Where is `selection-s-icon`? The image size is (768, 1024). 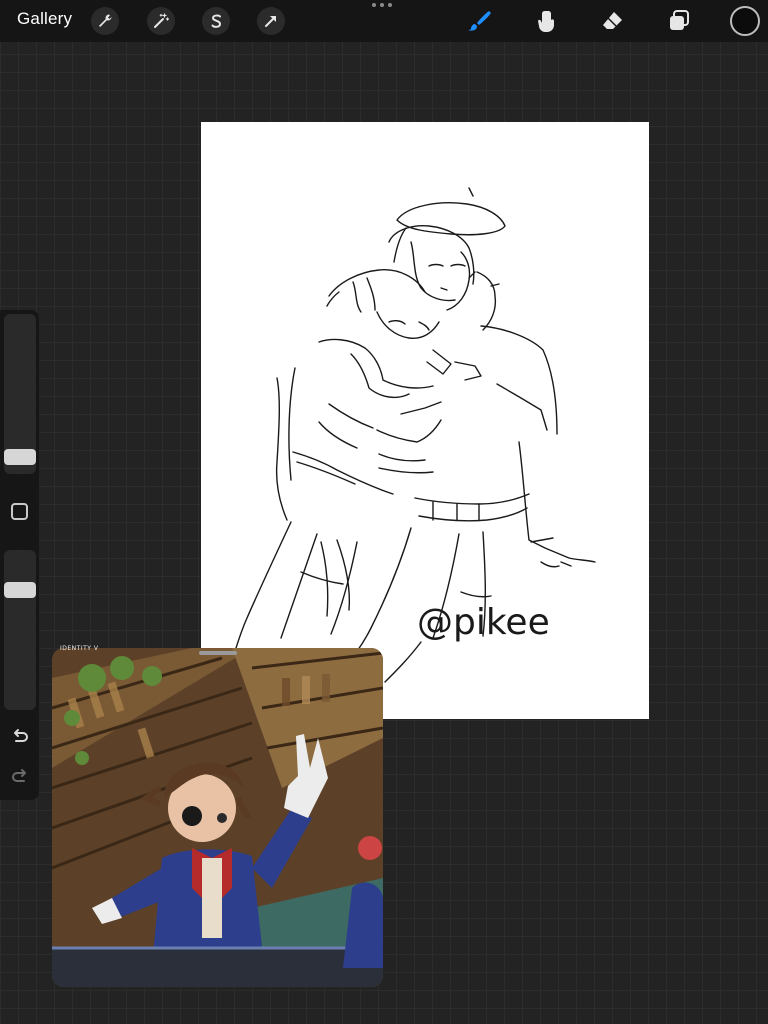 selection-s-icon is located at coordinates (216, 21).